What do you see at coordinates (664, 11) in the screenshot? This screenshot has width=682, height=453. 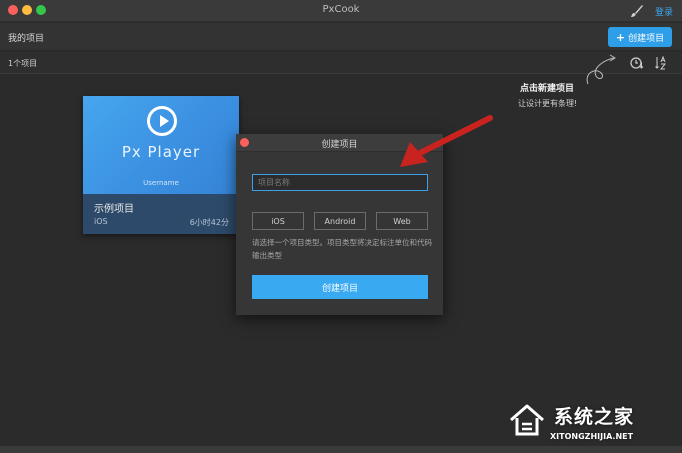 I see `login-link: 登录` at bounding box center [664, 11].